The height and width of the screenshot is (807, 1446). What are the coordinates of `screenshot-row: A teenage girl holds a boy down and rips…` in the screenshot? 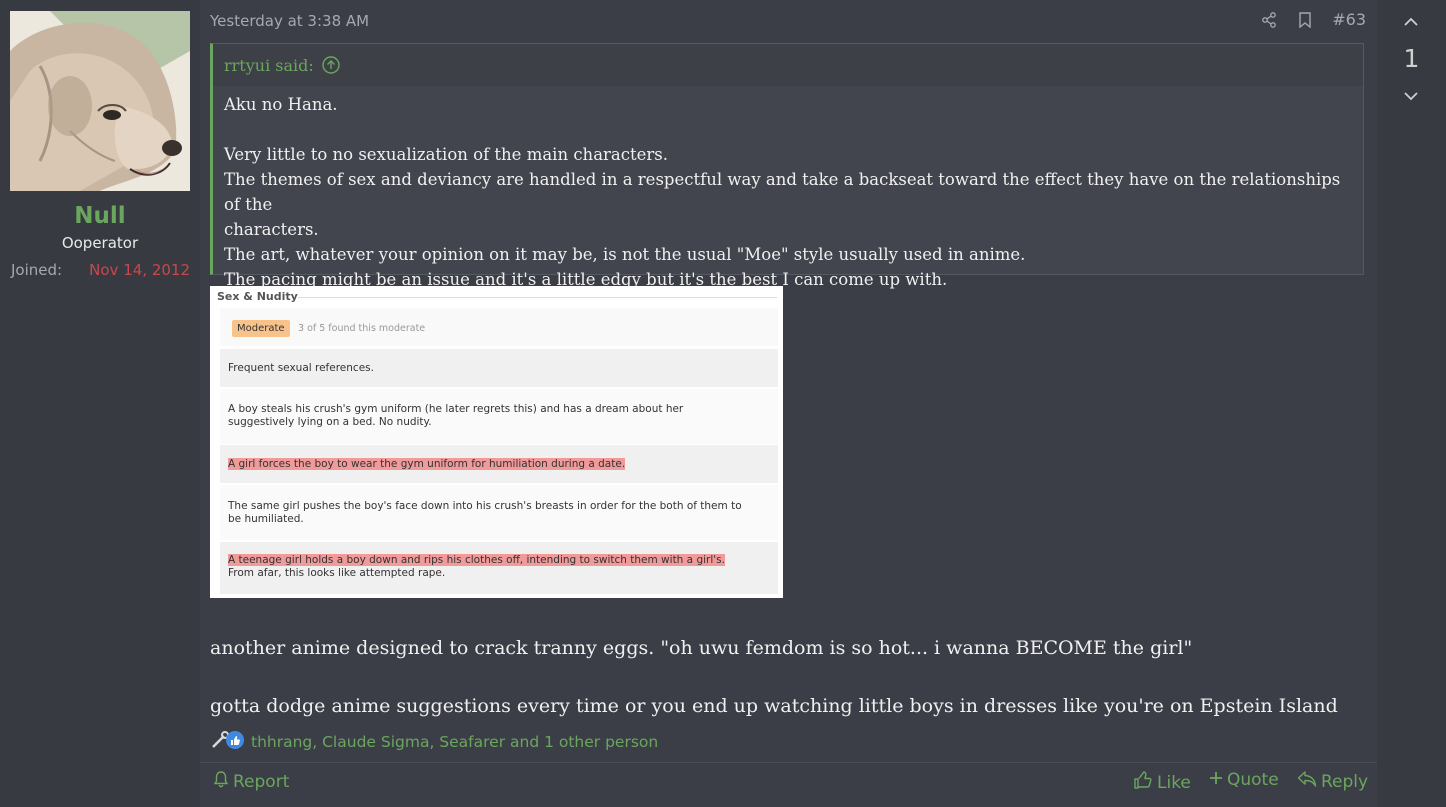 It's located at (499, 568).